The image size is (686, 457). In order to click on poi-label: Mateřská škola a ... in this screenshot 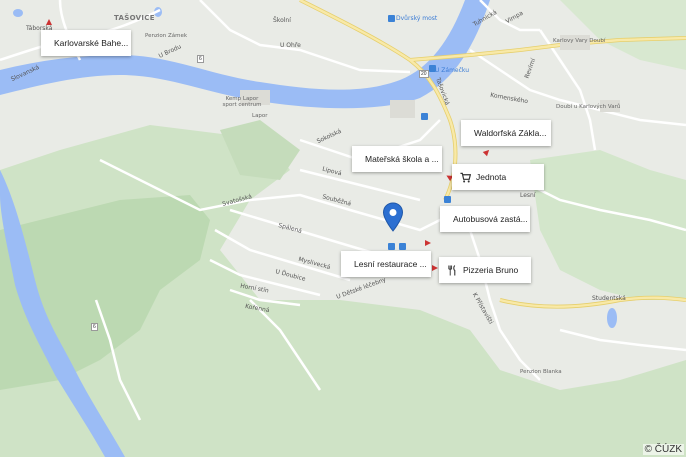, I will do `click(402, 159)`.